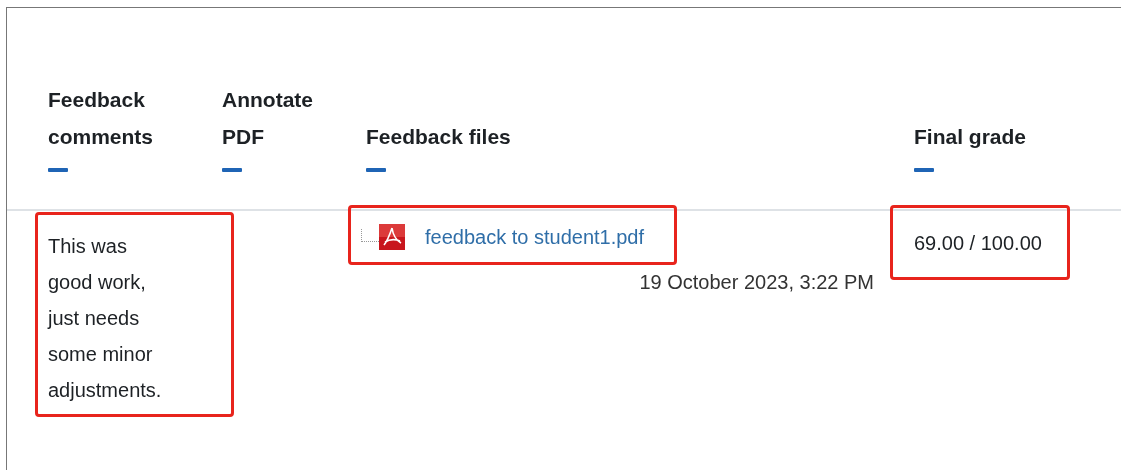  I want to click on column-header: Final grade, so click(971, 137).